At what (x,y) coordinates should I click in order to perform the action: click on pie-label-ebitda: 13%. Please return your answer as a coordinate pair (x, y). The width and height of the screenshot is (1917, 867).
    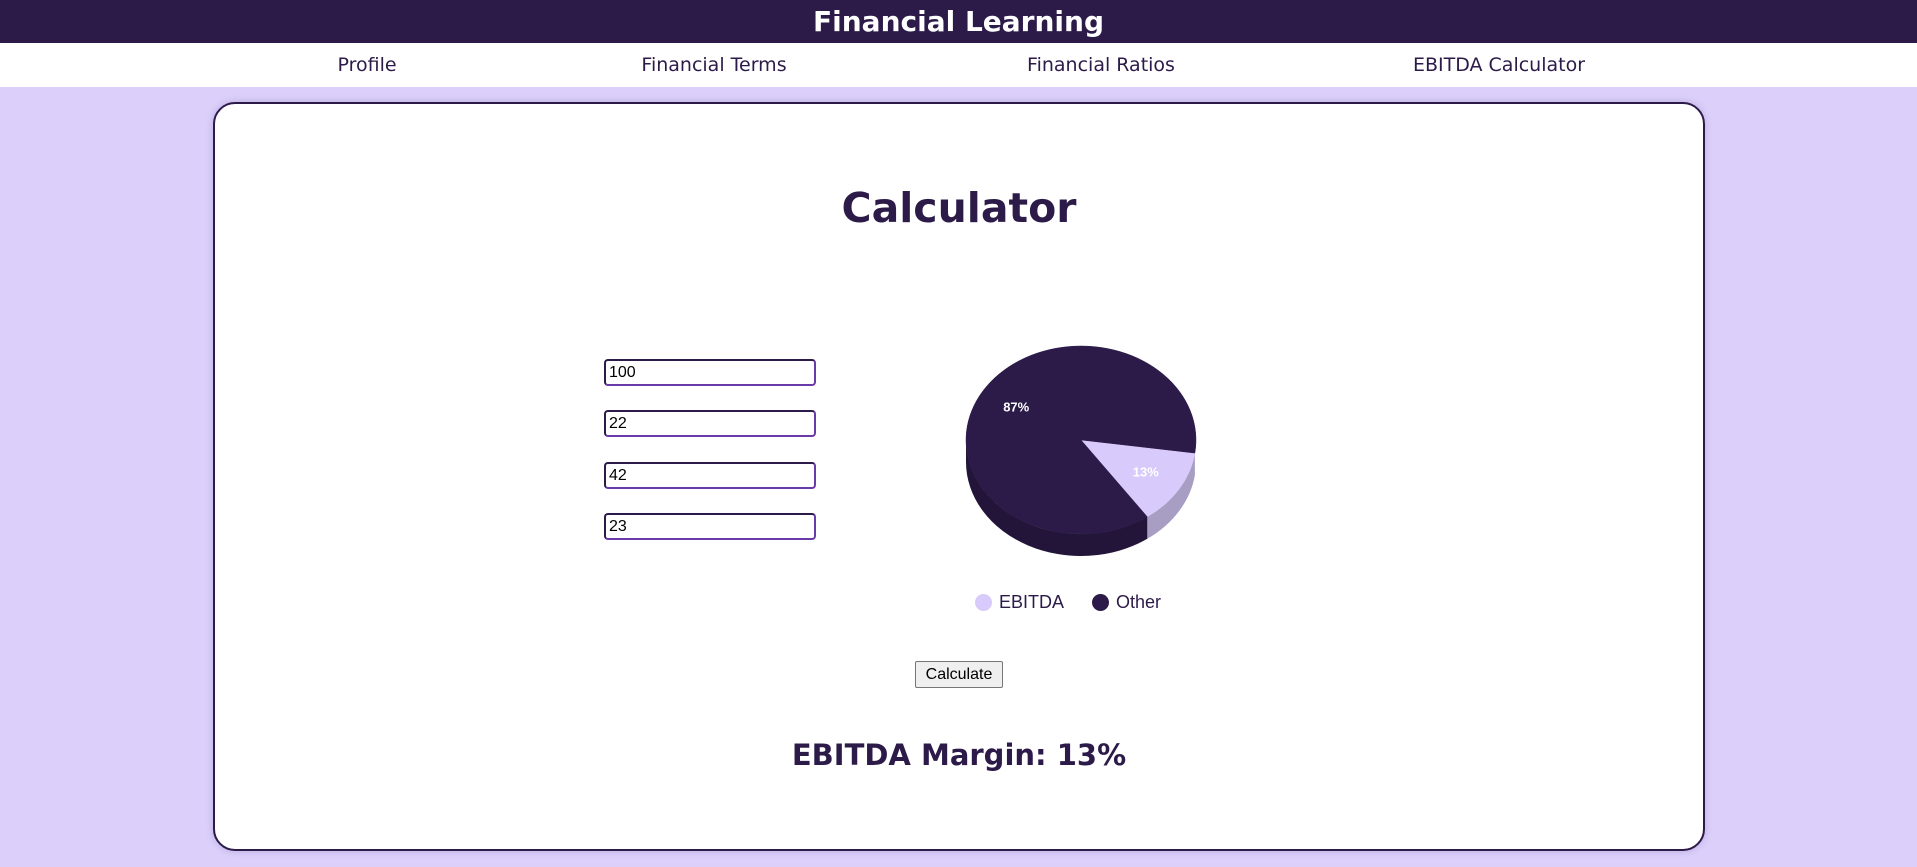
    Looking at the image, I should click on (1146, 471).